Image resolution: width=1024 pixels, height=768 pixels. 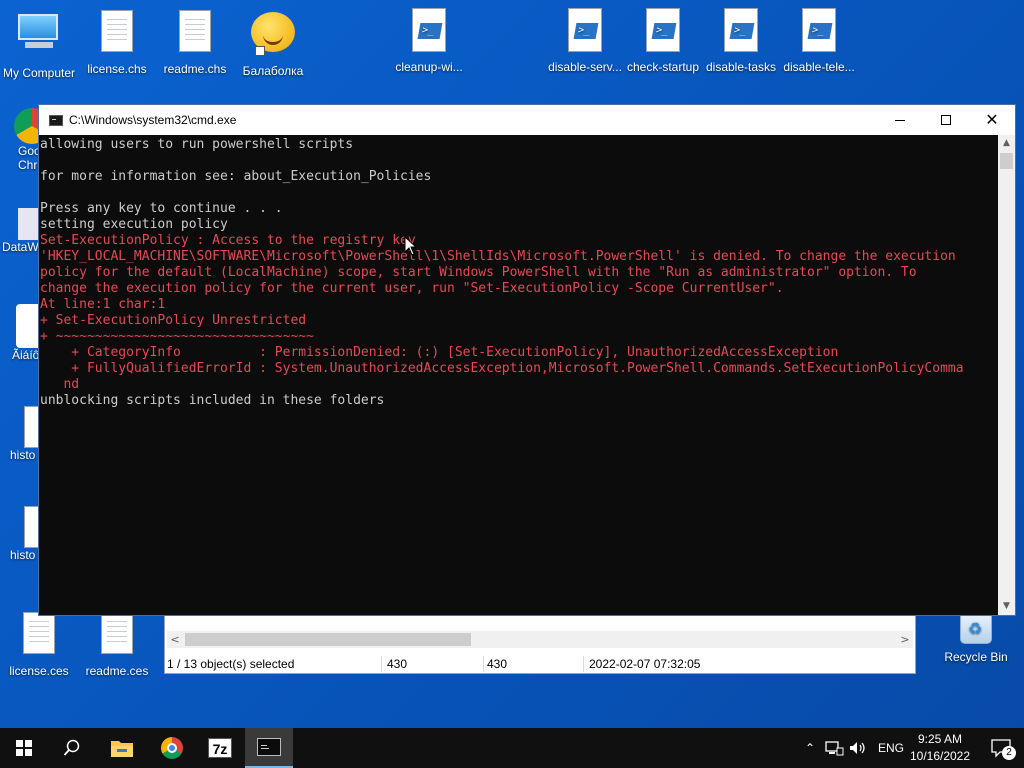 What do you see at coordinates (741, 67) in the screenshot?
I see `desktop-icon-label: disable-tasks` at bounding box center [741, 67].